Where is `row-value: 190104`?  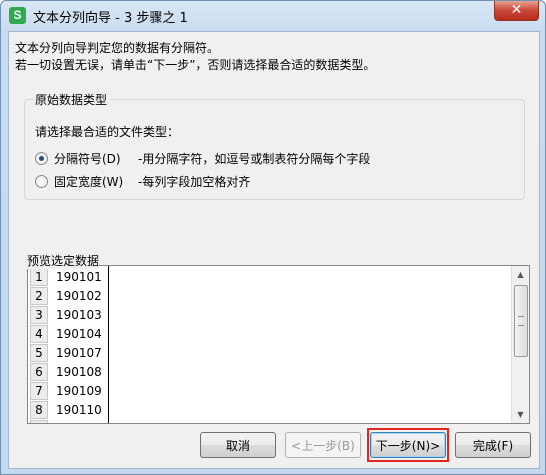 row-value: 190104 is located at coordinates (79, 333).